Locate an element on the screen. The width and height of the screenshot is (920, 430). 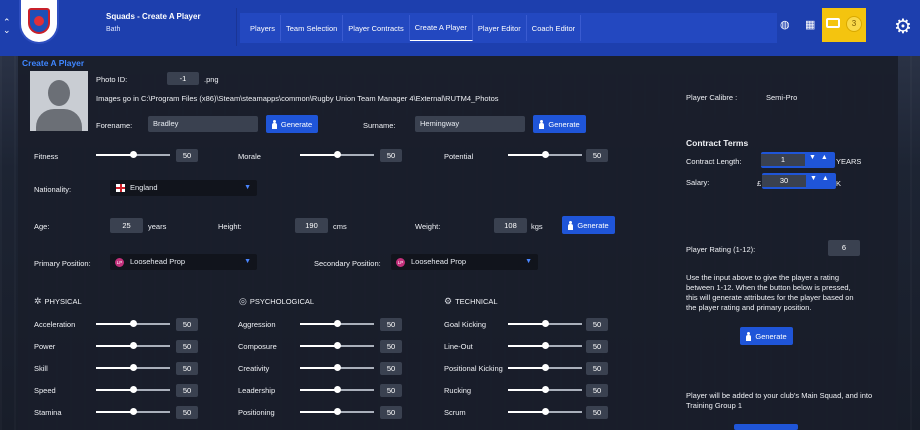
nav-up-down-icon: ⌃ ⌄ is located at coordinates (7, 26).